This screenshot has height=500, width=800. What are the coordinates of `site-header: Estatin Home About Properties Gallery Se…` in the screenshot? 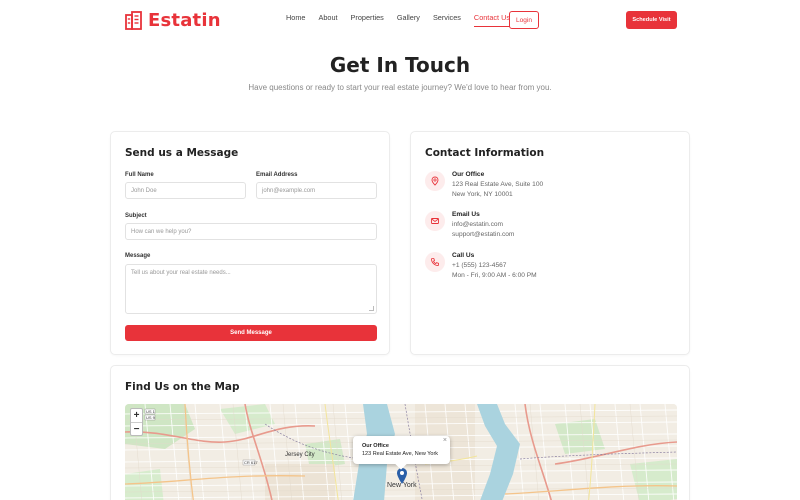 It's located at (400, 21).